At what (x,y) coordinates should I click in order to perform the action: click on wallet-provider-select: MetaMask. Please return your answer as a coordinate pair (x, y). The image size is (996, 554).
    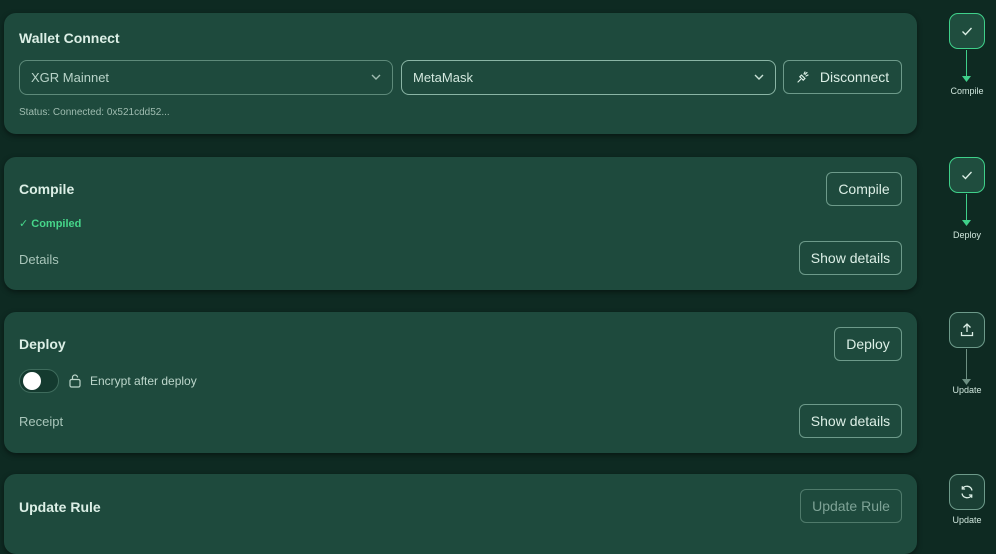
    Looking at the image, I should click on (588, 77).